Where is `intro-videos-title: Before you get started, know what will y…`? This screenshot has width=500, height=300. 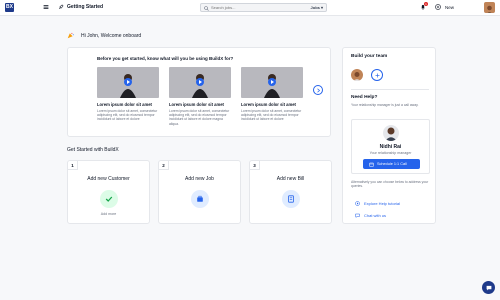 intro-videos-title: Before you get started, know what will y… is located at coordinates (165, 58).